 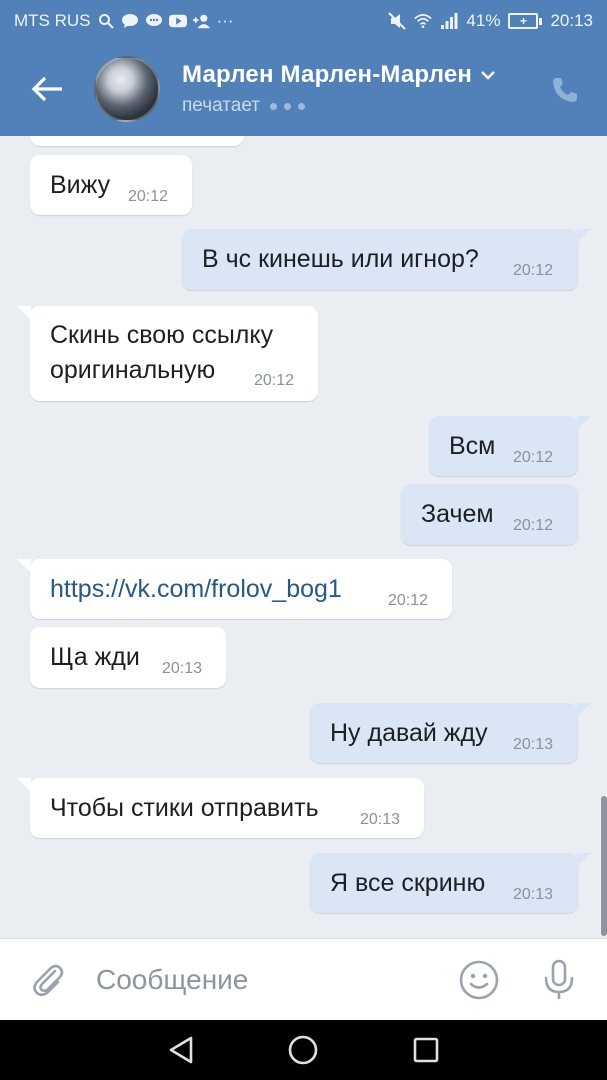 I want to click on message-link: https://vk.com/frolov_bog1, so click(x=196, y=589).